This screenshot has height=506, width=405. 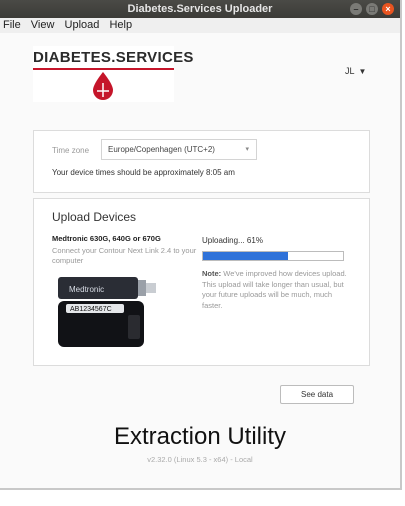 I want to click on window-title: Diabetes.Services Uploader, so click(x=200, y=9).